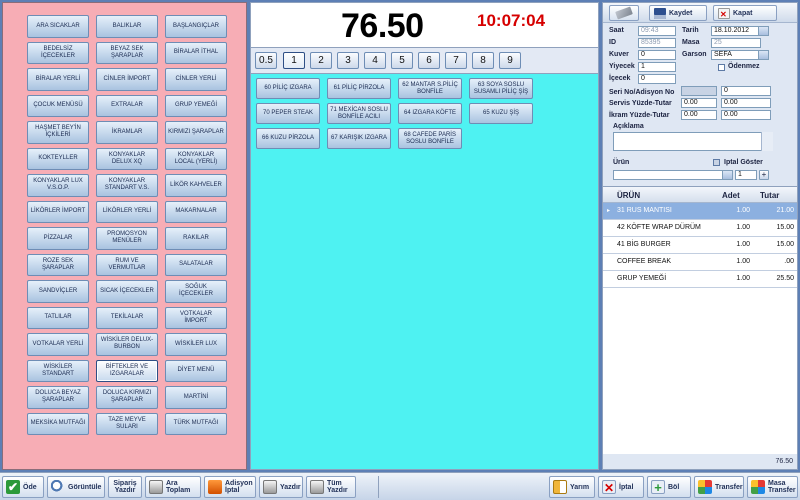 This screenshot has height=500, width=800. What do you see at coordinates (767, 141) in the screenshot?
I see `aciklama-scrollbar` at bounding box center [767, 141].